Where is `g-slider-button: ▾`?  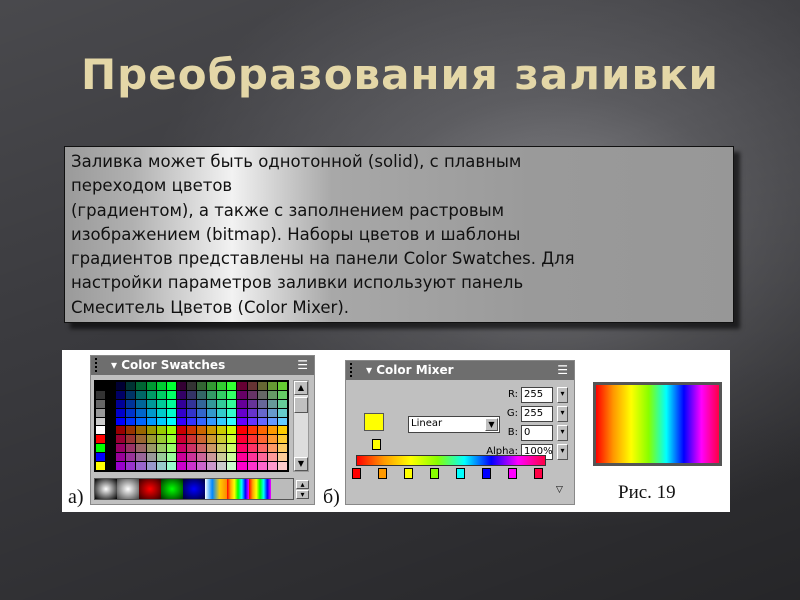
g-slider-button: ▾ is located at coordinates (562, 414).